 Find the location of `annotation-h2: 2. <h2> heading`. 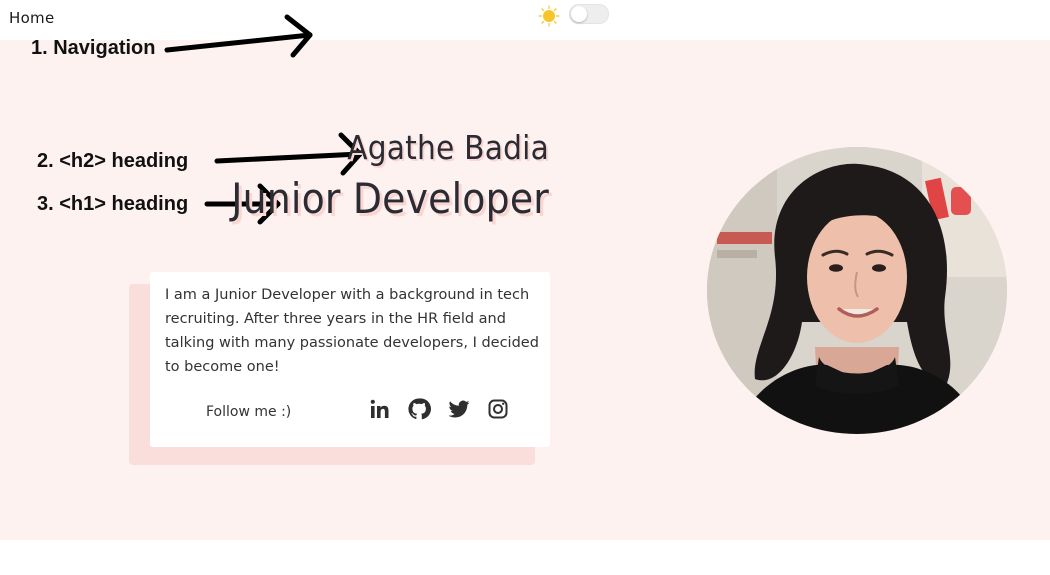

annotation-h2: 2. <h2> heading is located at coordinates (113, 161).